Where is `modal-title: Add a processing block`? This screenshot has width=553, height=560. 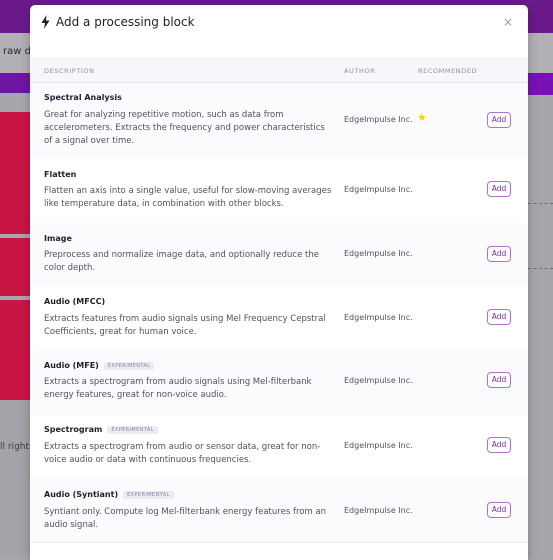
modal-title: Add a processing block is located at coordinates (125, 22).